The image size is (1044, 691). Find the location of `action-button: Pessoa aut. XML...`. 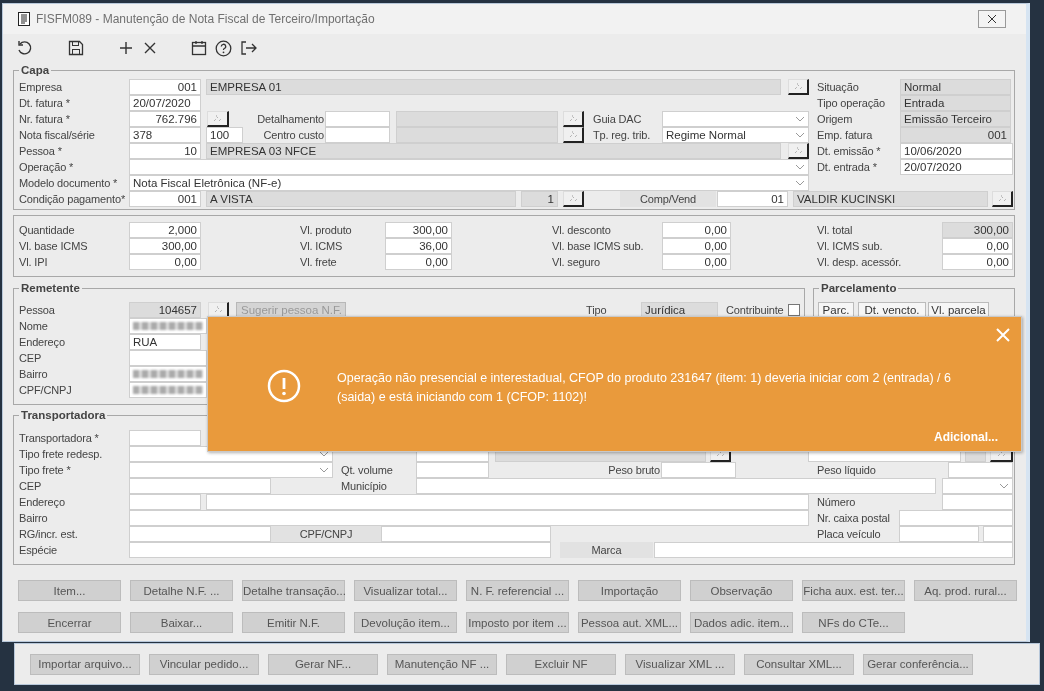

action-button: Pessoa aut. XML... is located at coordinates (629, 622).